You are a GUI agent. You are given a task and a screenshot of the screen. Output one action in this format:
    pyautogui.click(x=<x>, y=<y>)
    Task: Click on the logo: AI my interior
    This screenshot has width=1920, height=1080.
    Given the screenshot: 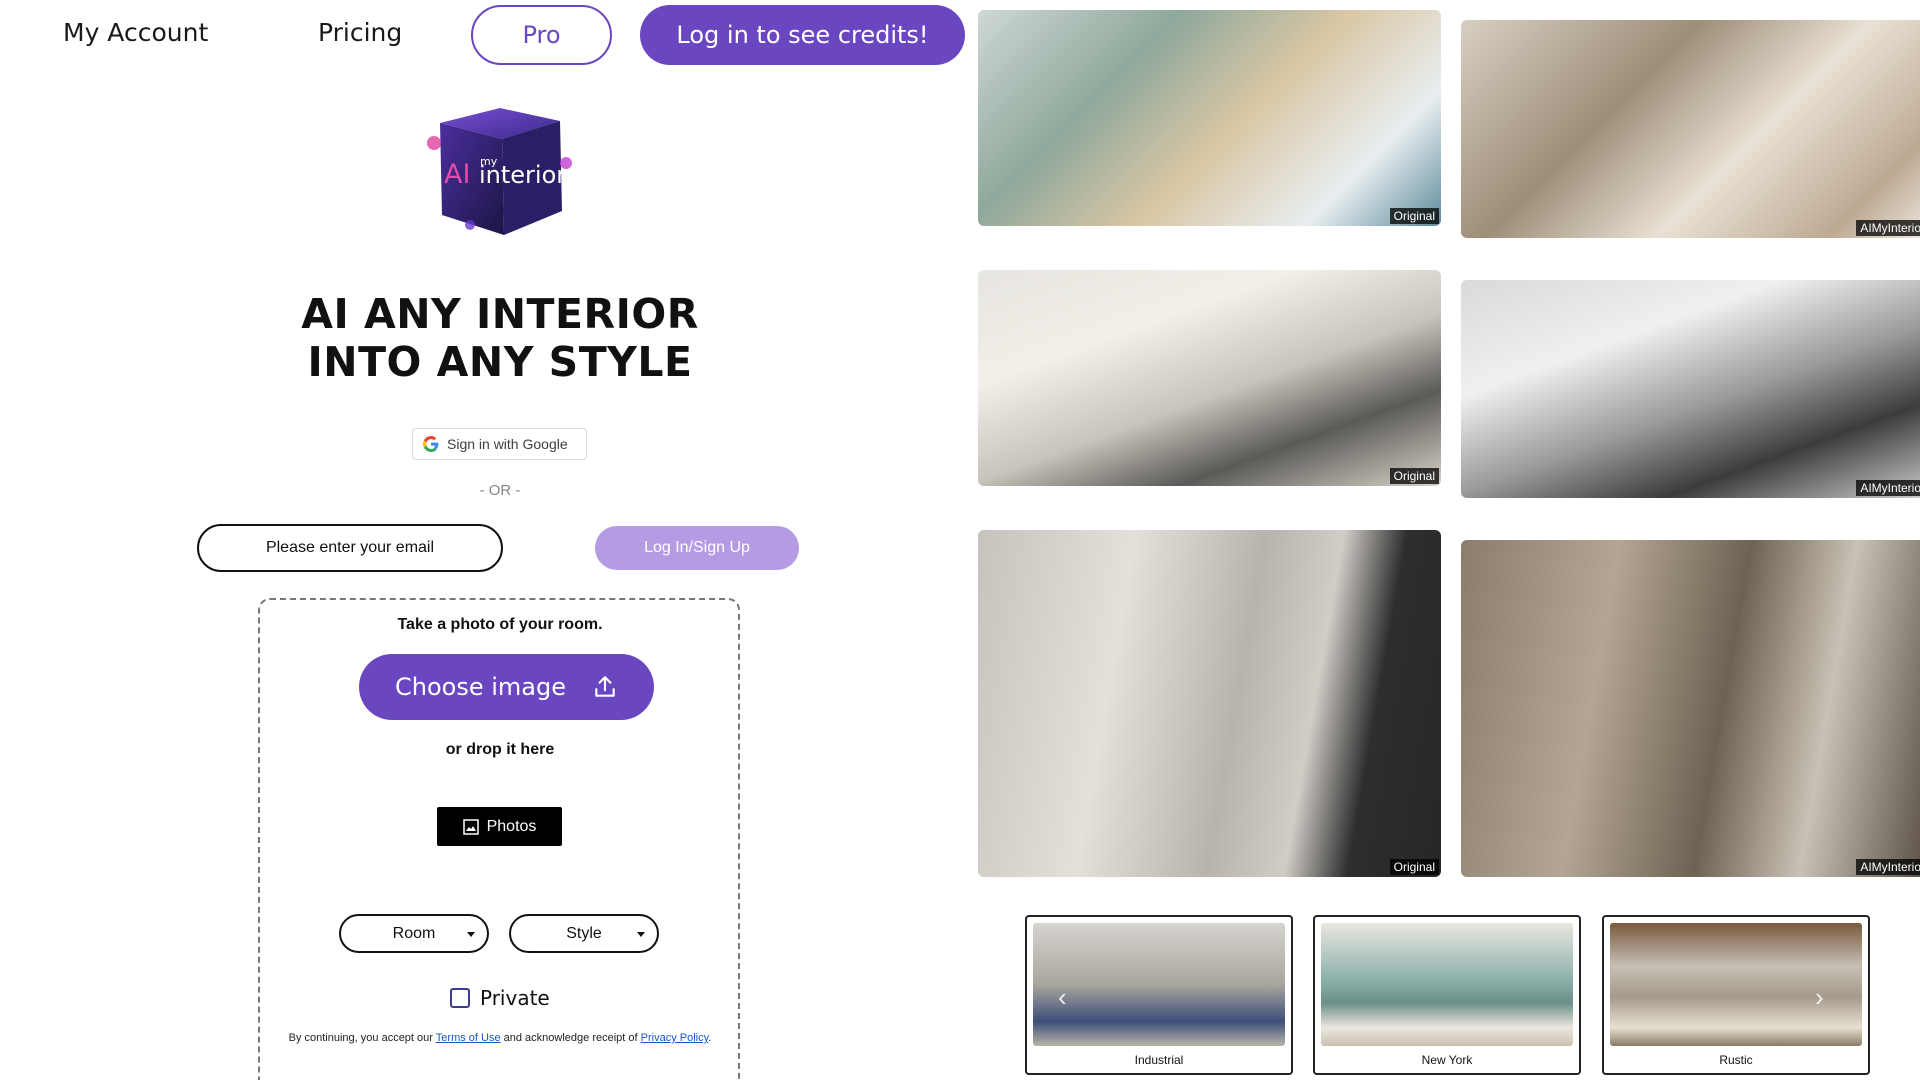 What is the action you would take?
    pyautogui.click(x=499, y=171)
    